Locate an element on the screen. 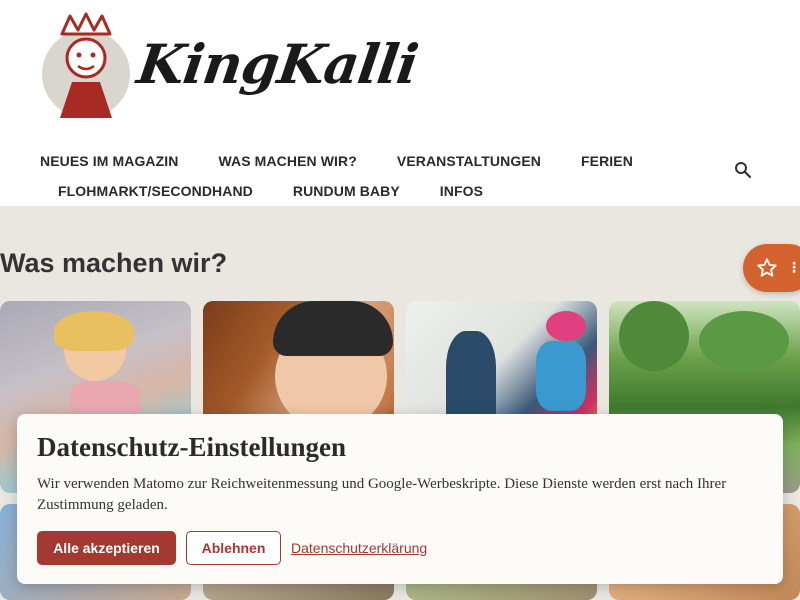 Image resolution: width=800 pixels, height=600 pixels. consent-title: Datenschutz-Einstellungen is located at coordinates (192, 447).